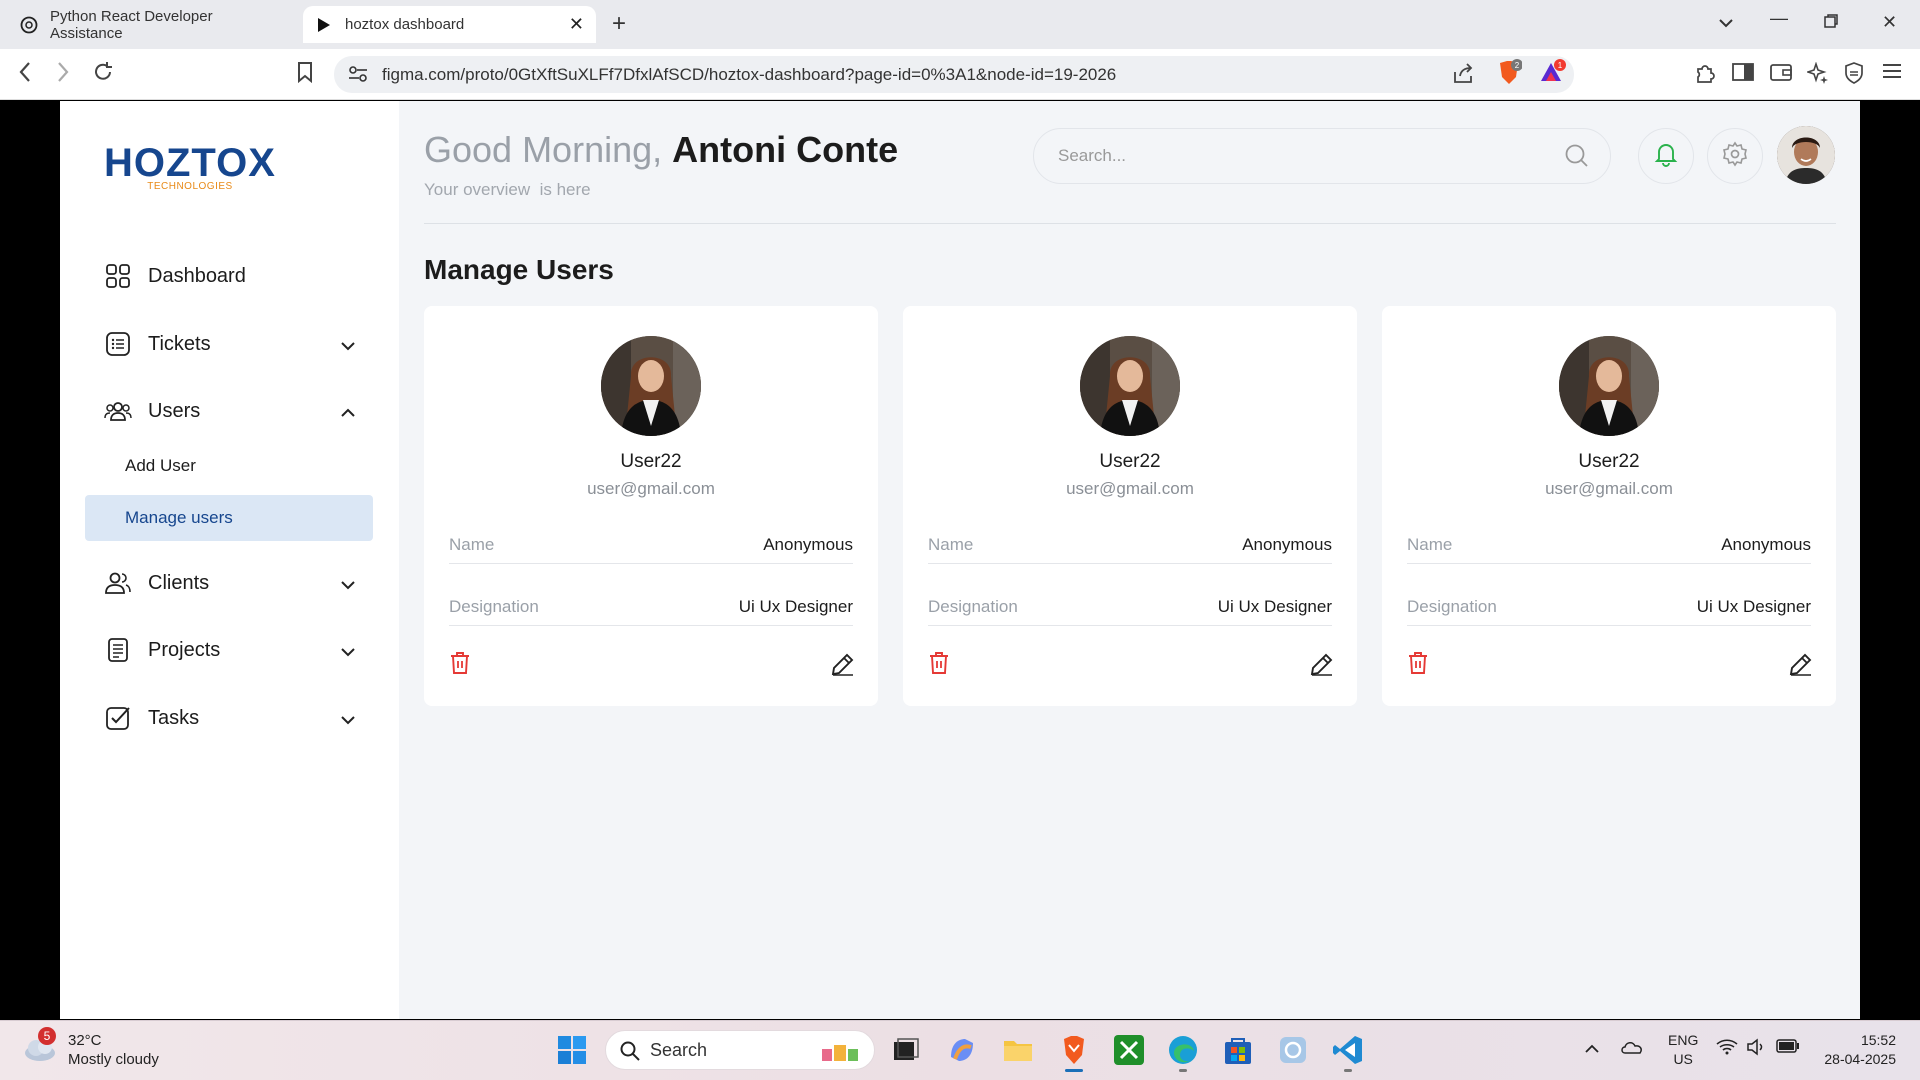  Describe the element at coordinates (179, 343) in the screenshot. I see `sidebar-item-label: Tickets` at that location.